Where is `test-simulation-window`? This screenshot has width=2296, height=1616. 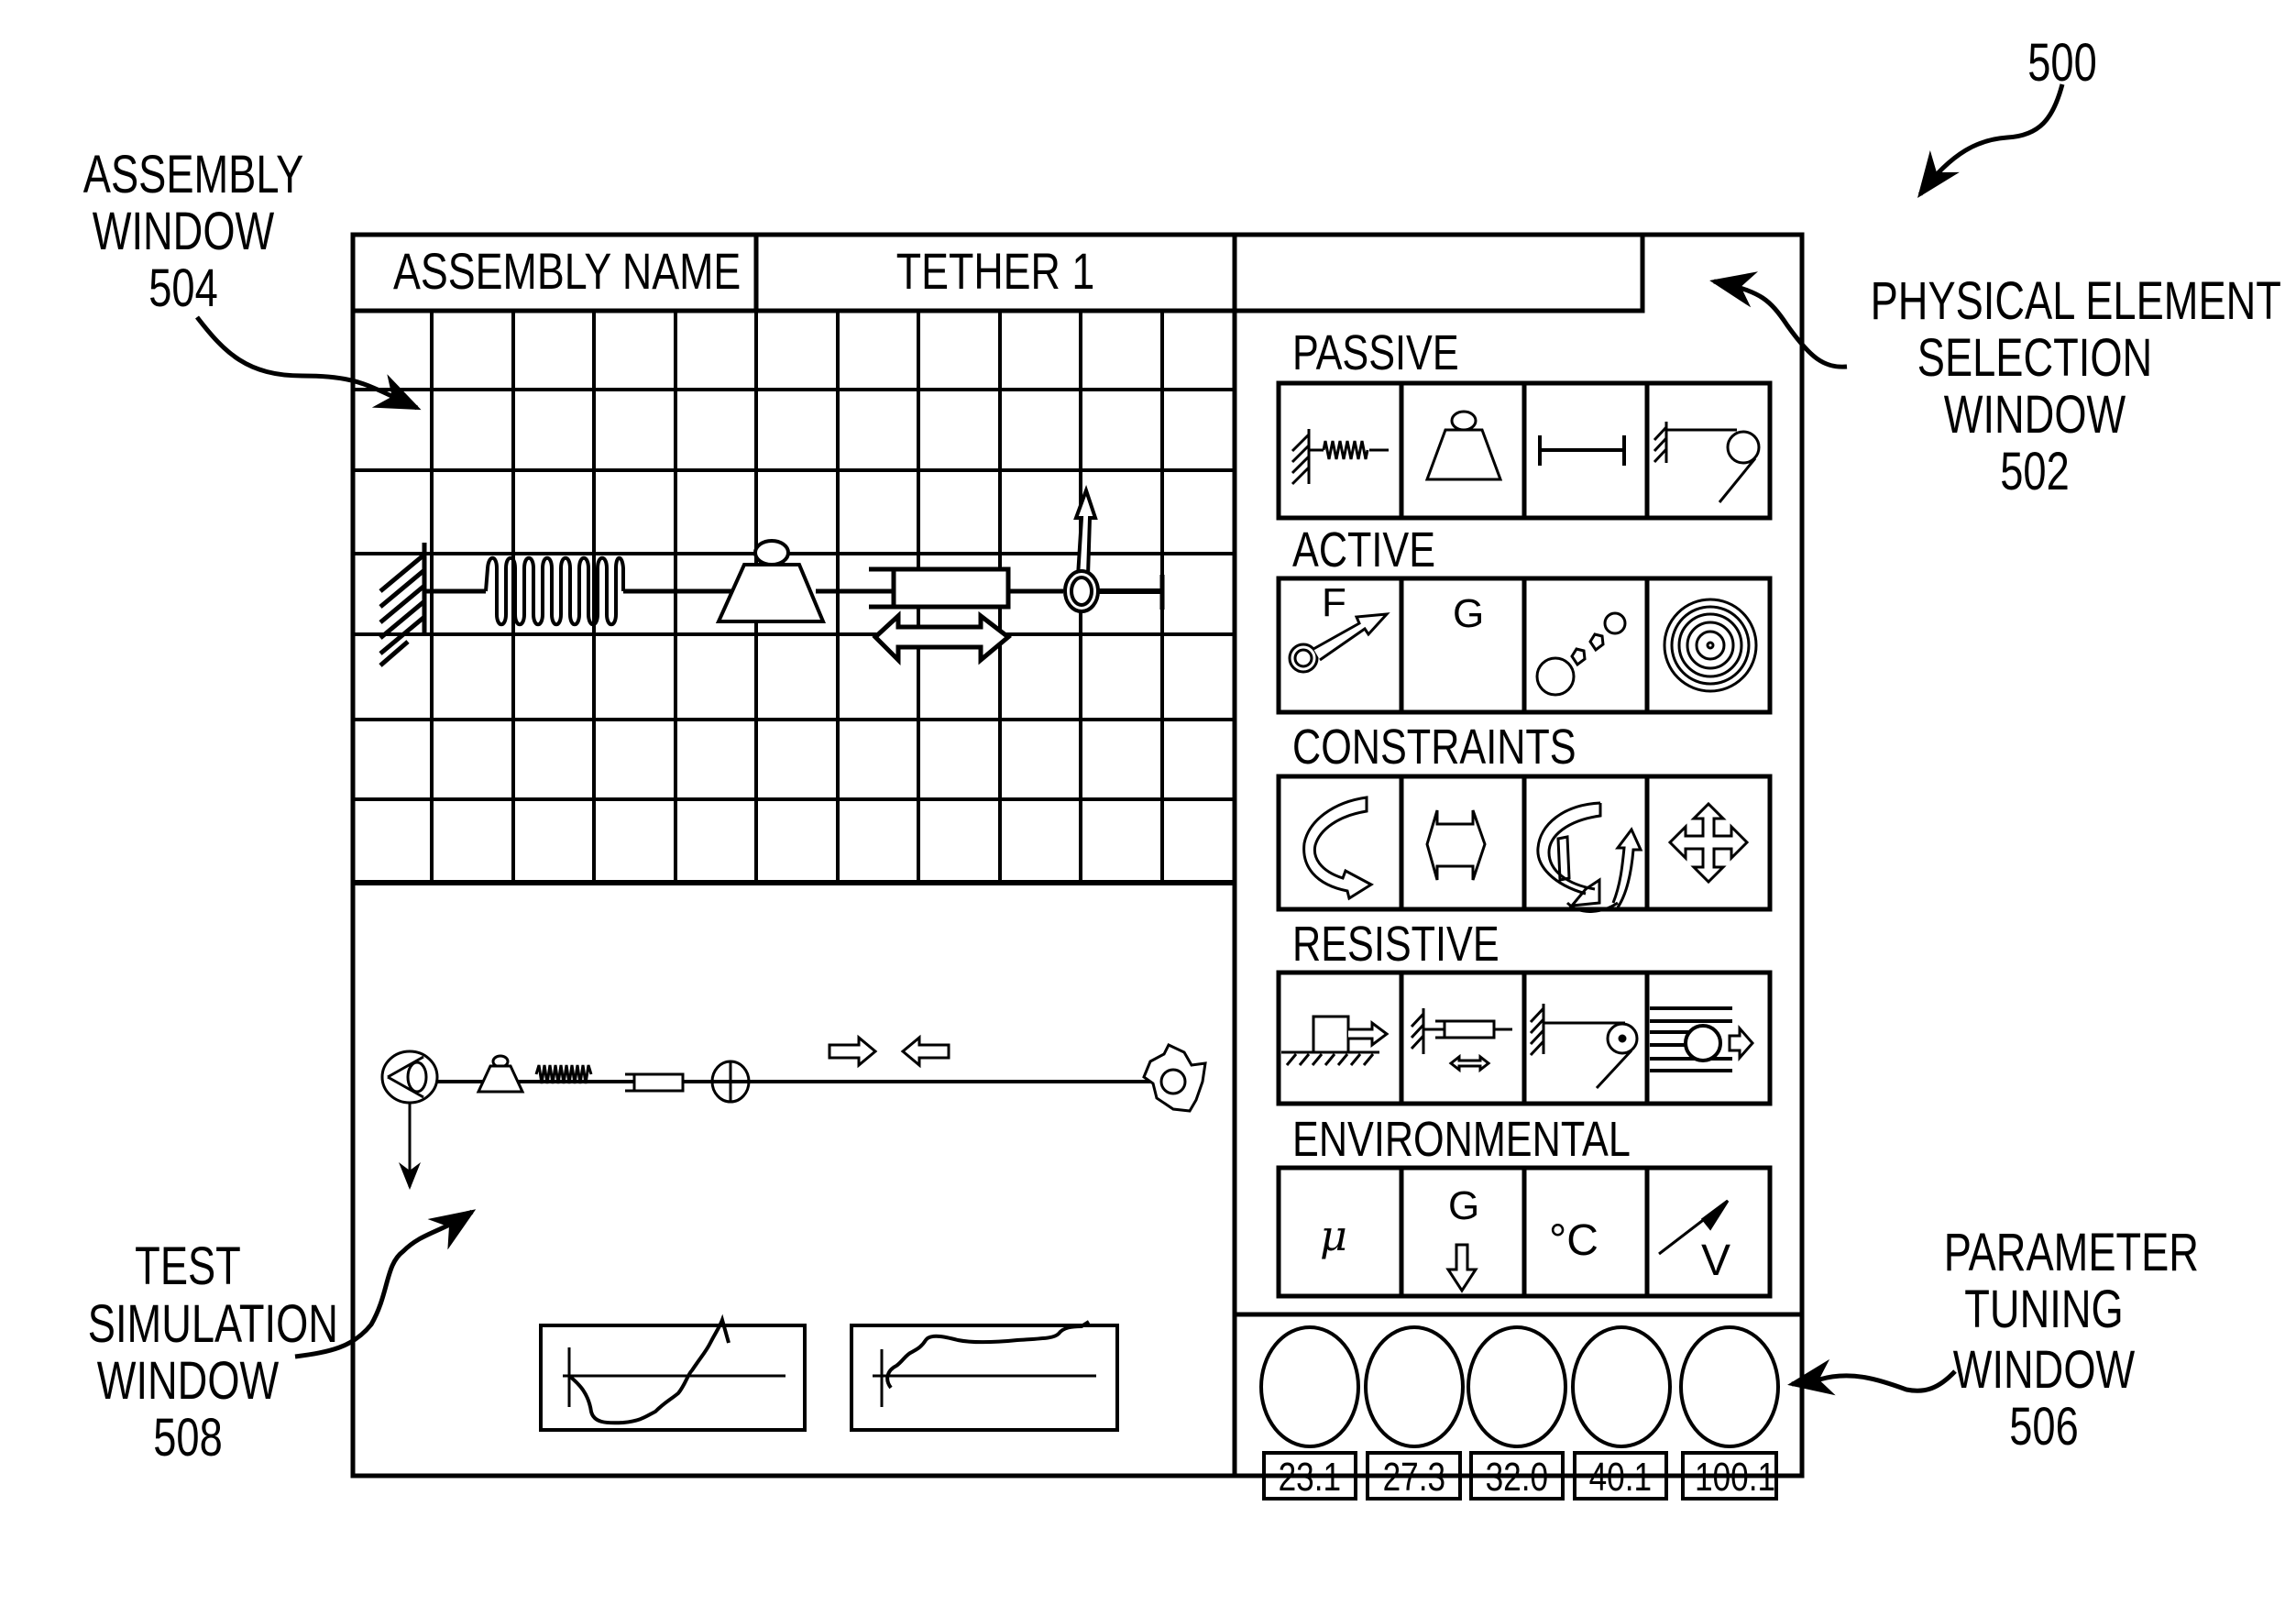
test-simulation-window is located at coordinates (793, 1233).